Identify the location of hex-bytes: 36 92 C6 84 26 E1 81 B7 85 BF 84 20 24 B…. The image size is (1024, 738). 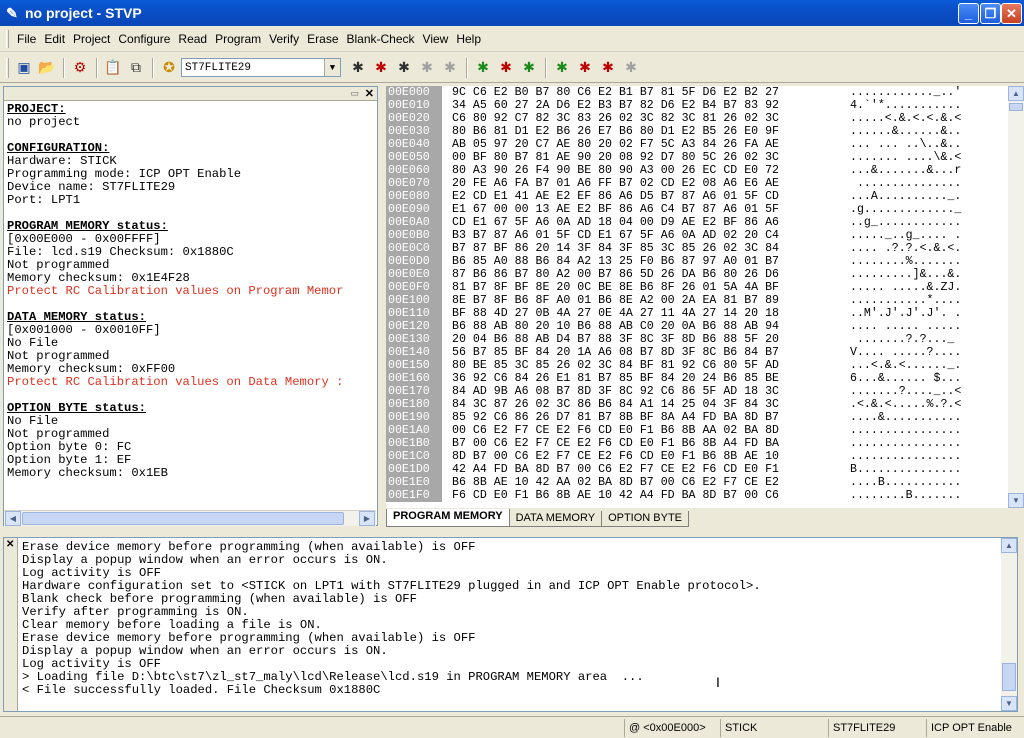
(615, 378).